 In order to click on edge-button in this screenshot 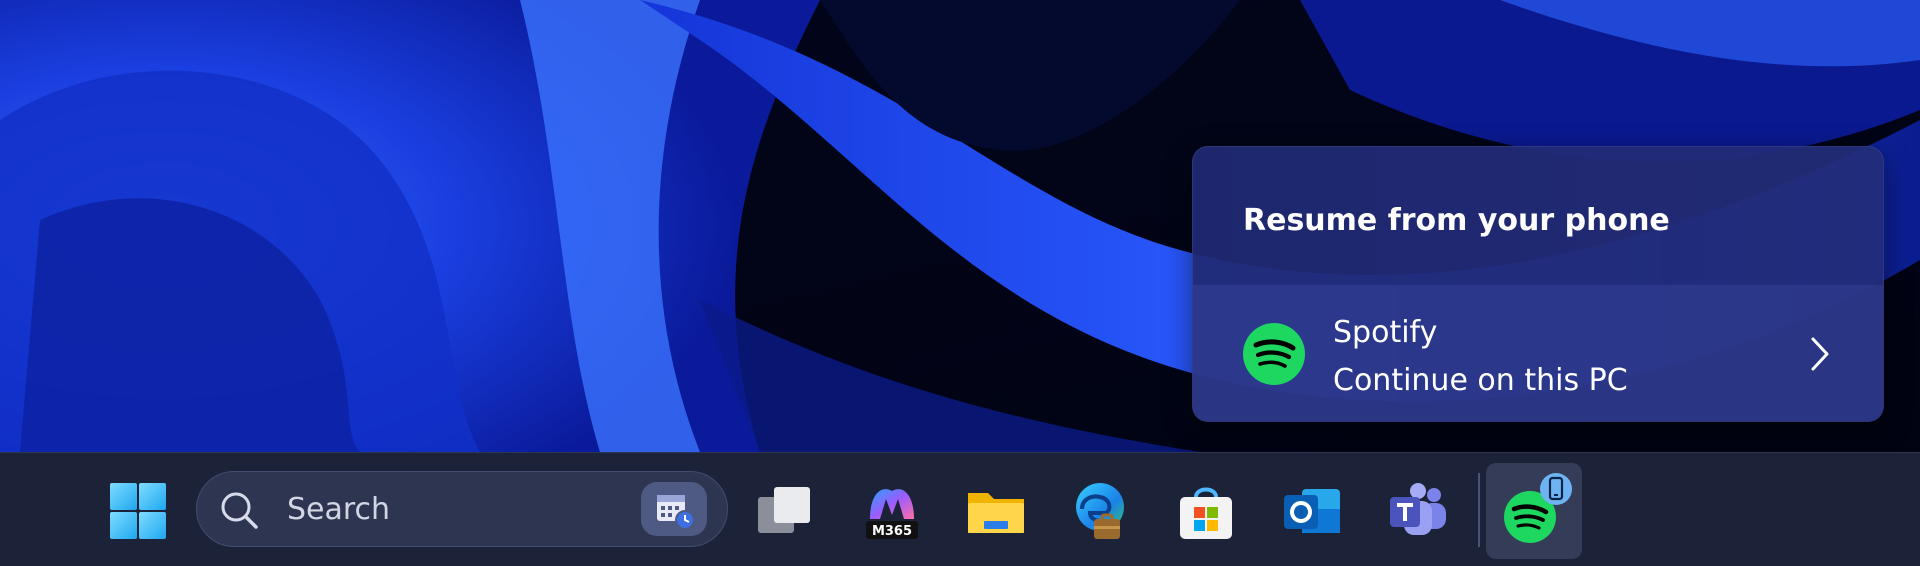, I will do `click(1100, 511)`.